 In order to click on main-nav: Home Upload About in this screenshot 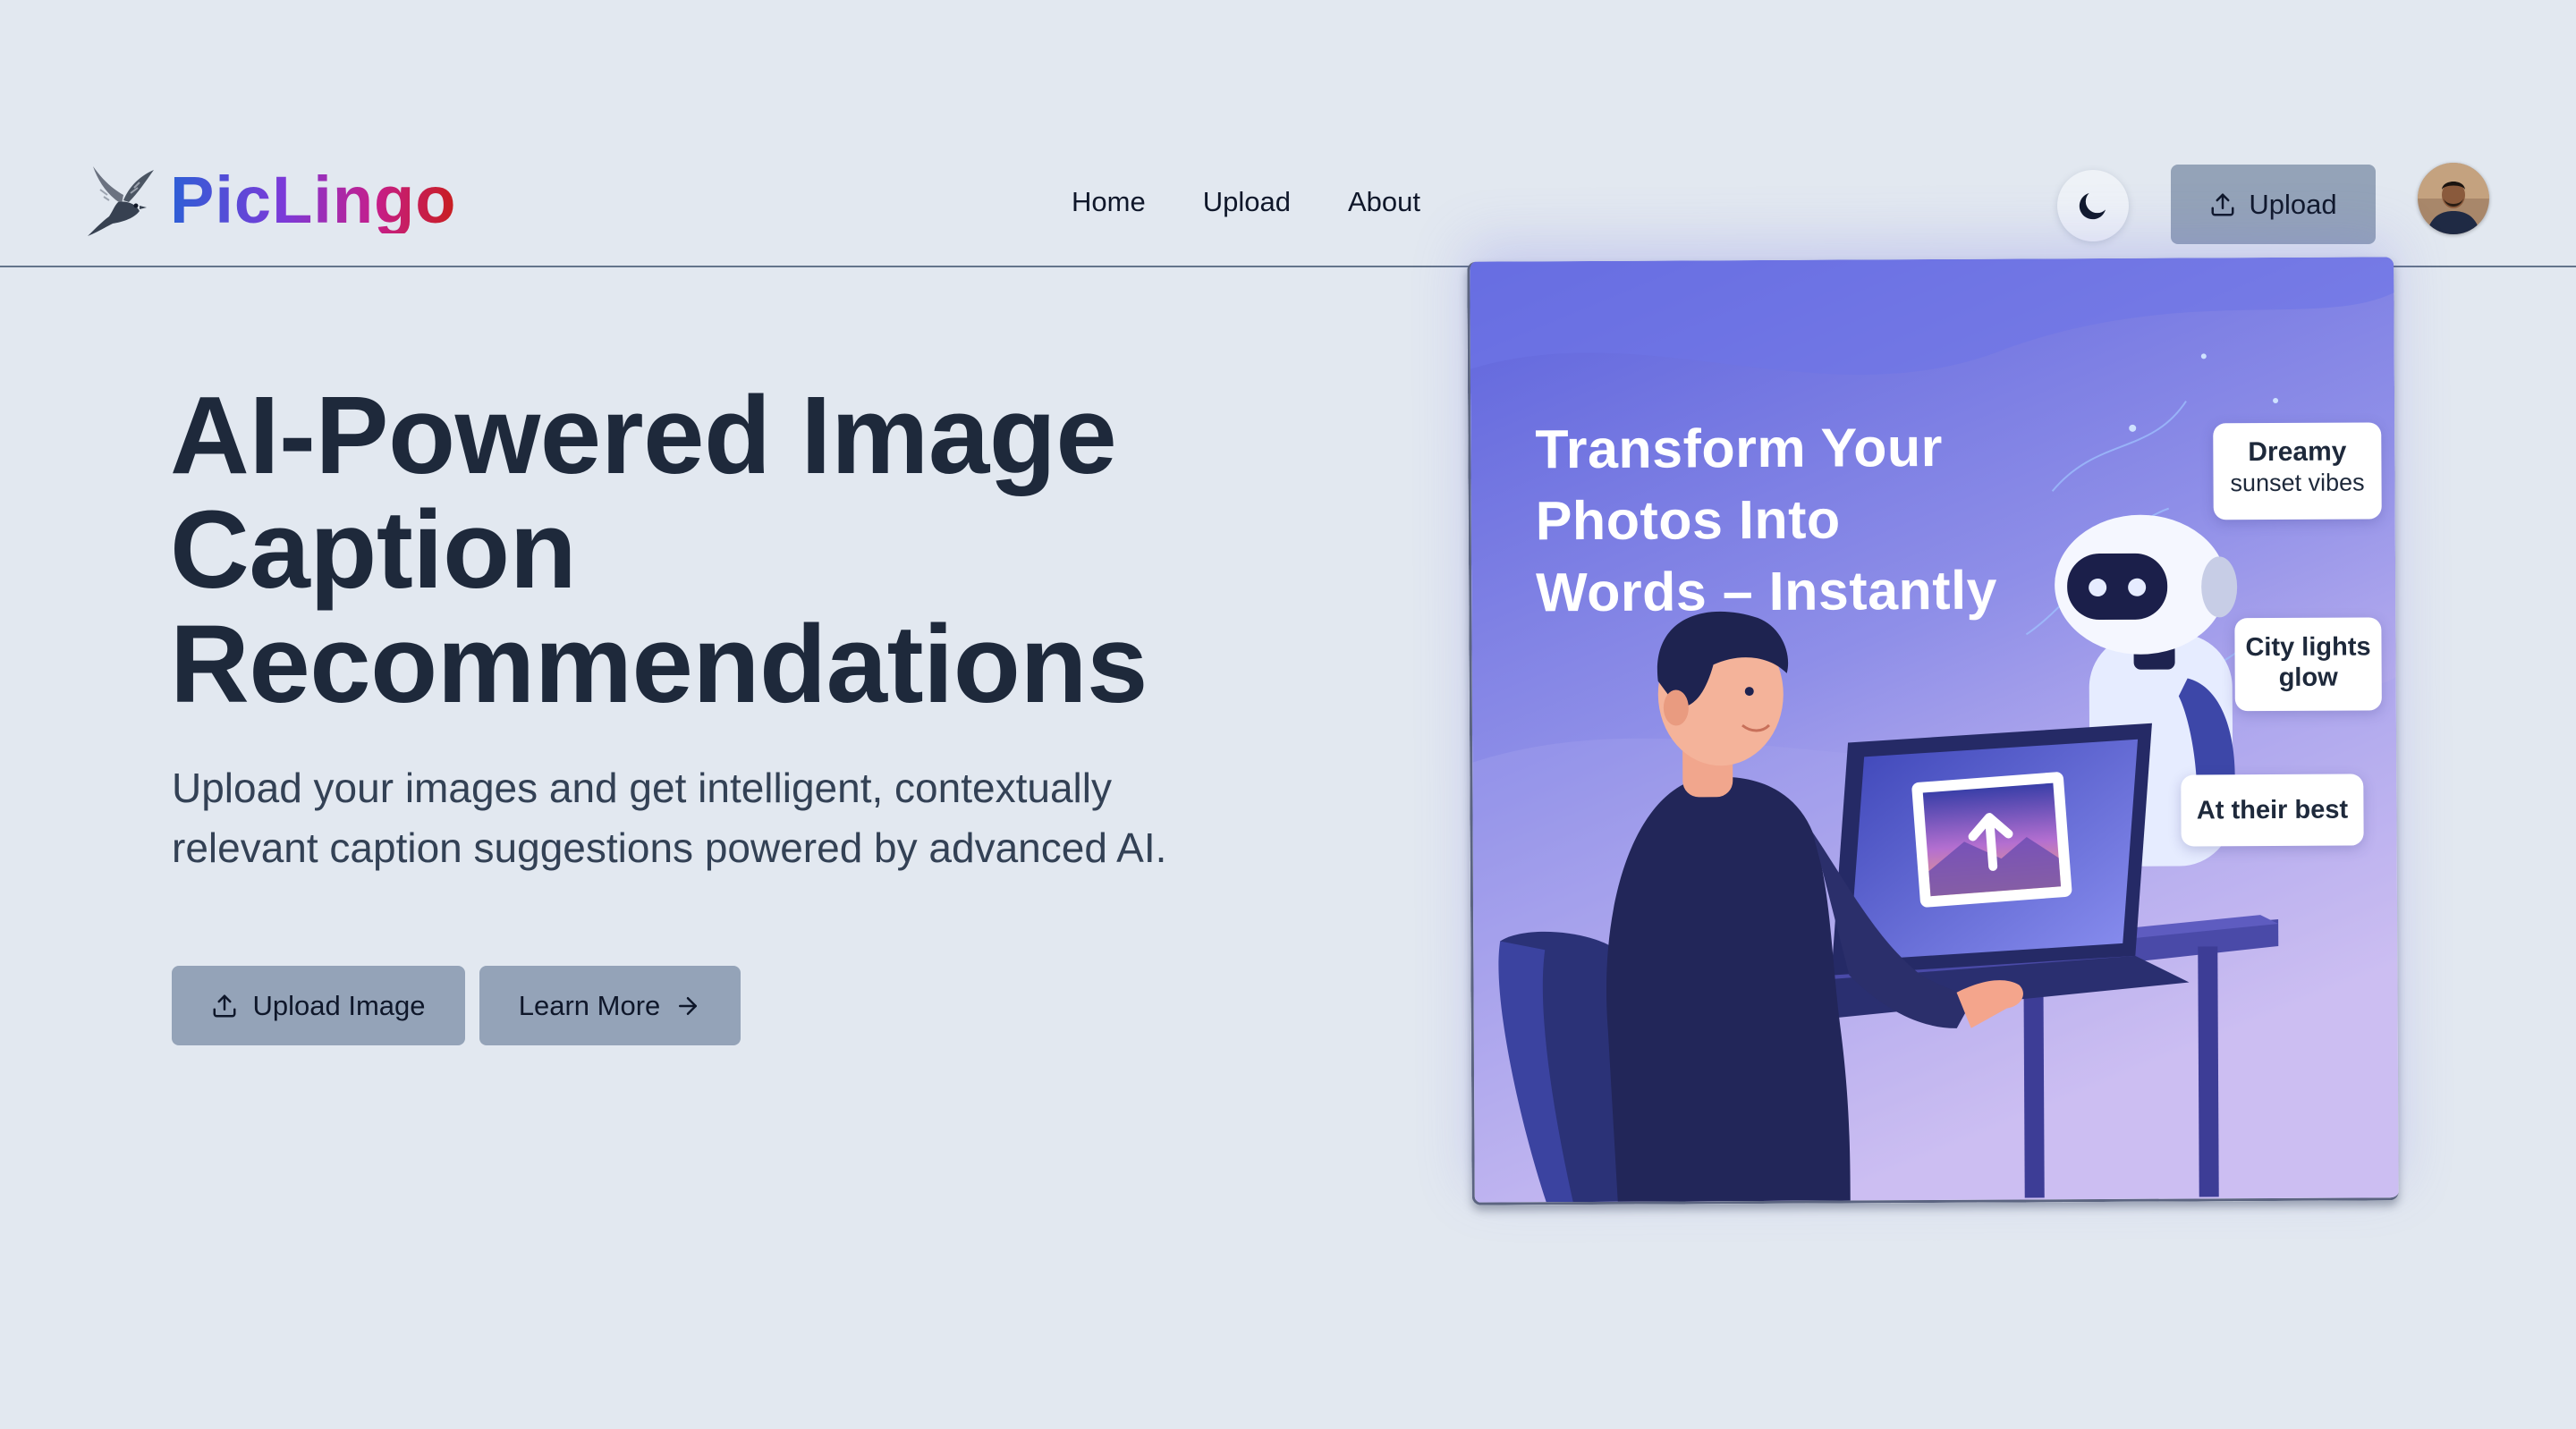, I will do `click(1246, 202)`.